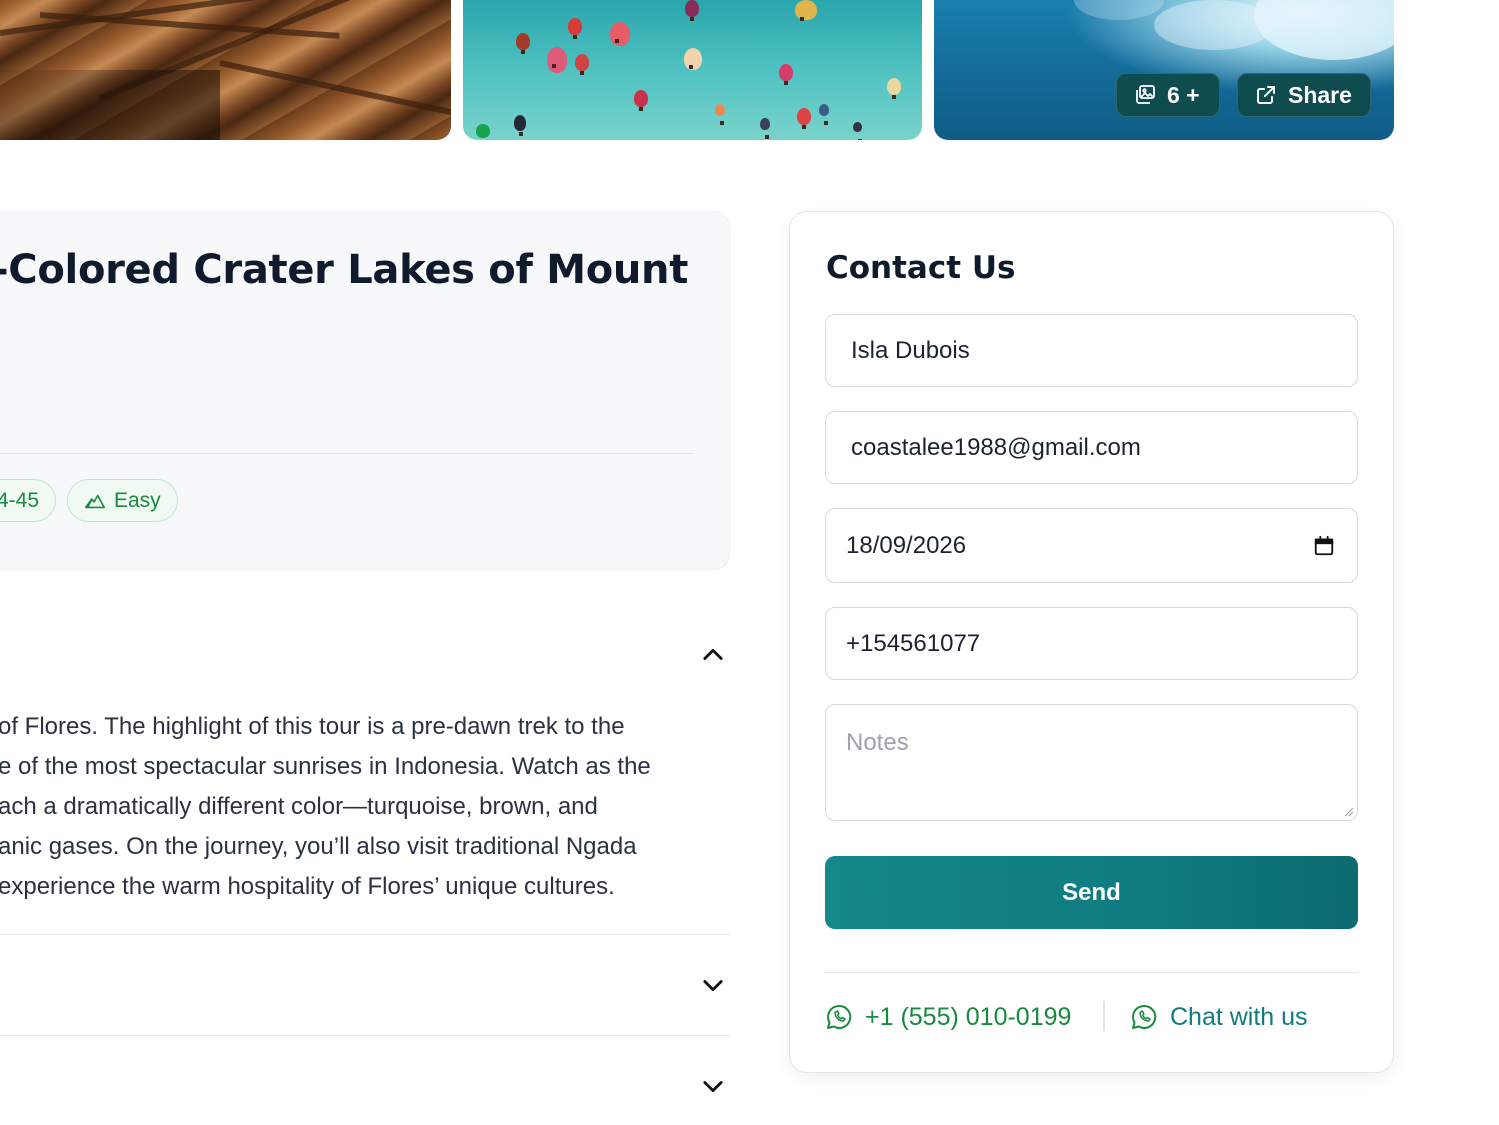 This screenshot has height=1125, width=1499. What do you see at coordinates (1164, 70) in the screenshot?
I see `gallery-photo-sea` at bounding box center [1164, 70].